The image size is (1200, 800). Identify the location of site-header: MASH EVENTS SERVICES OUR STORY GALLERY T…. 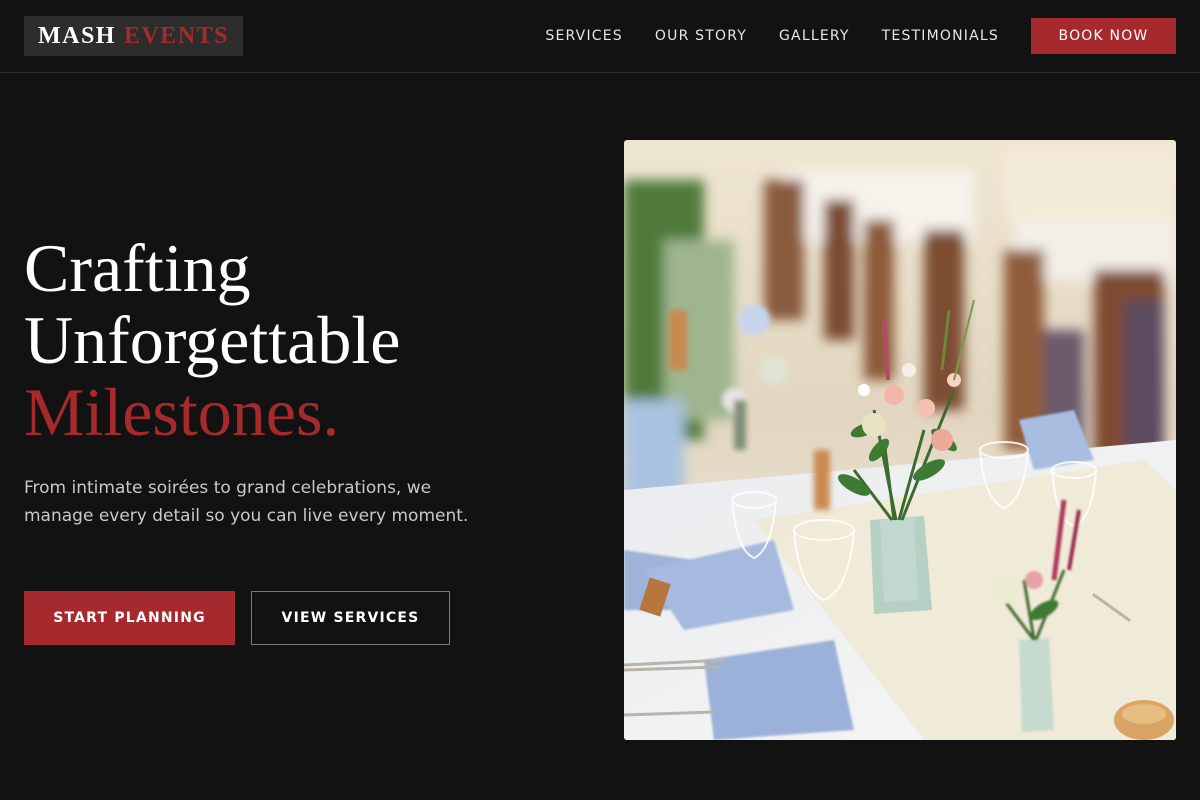
(600, 36).